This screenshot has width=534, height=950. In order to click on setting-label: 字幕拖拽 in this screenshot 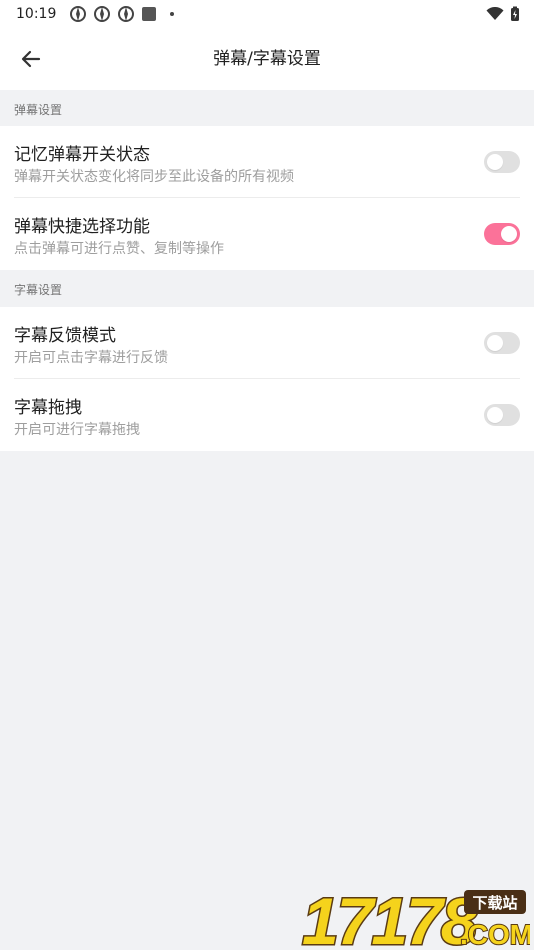, I will do `click(48, 408)`.